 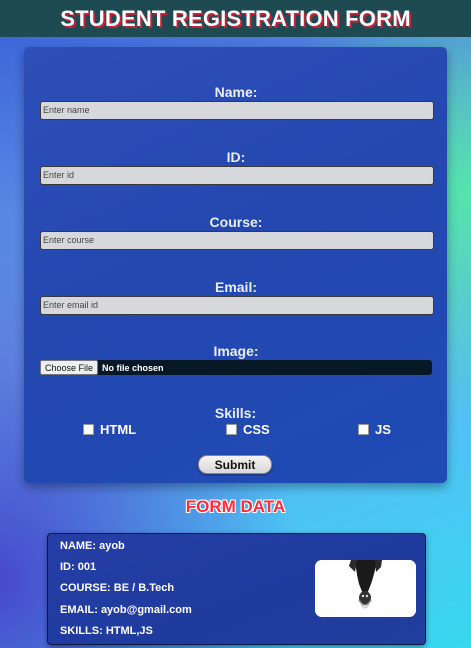 I want to click on id-field-group: ID: Enter id, so click(x=237, y=167).